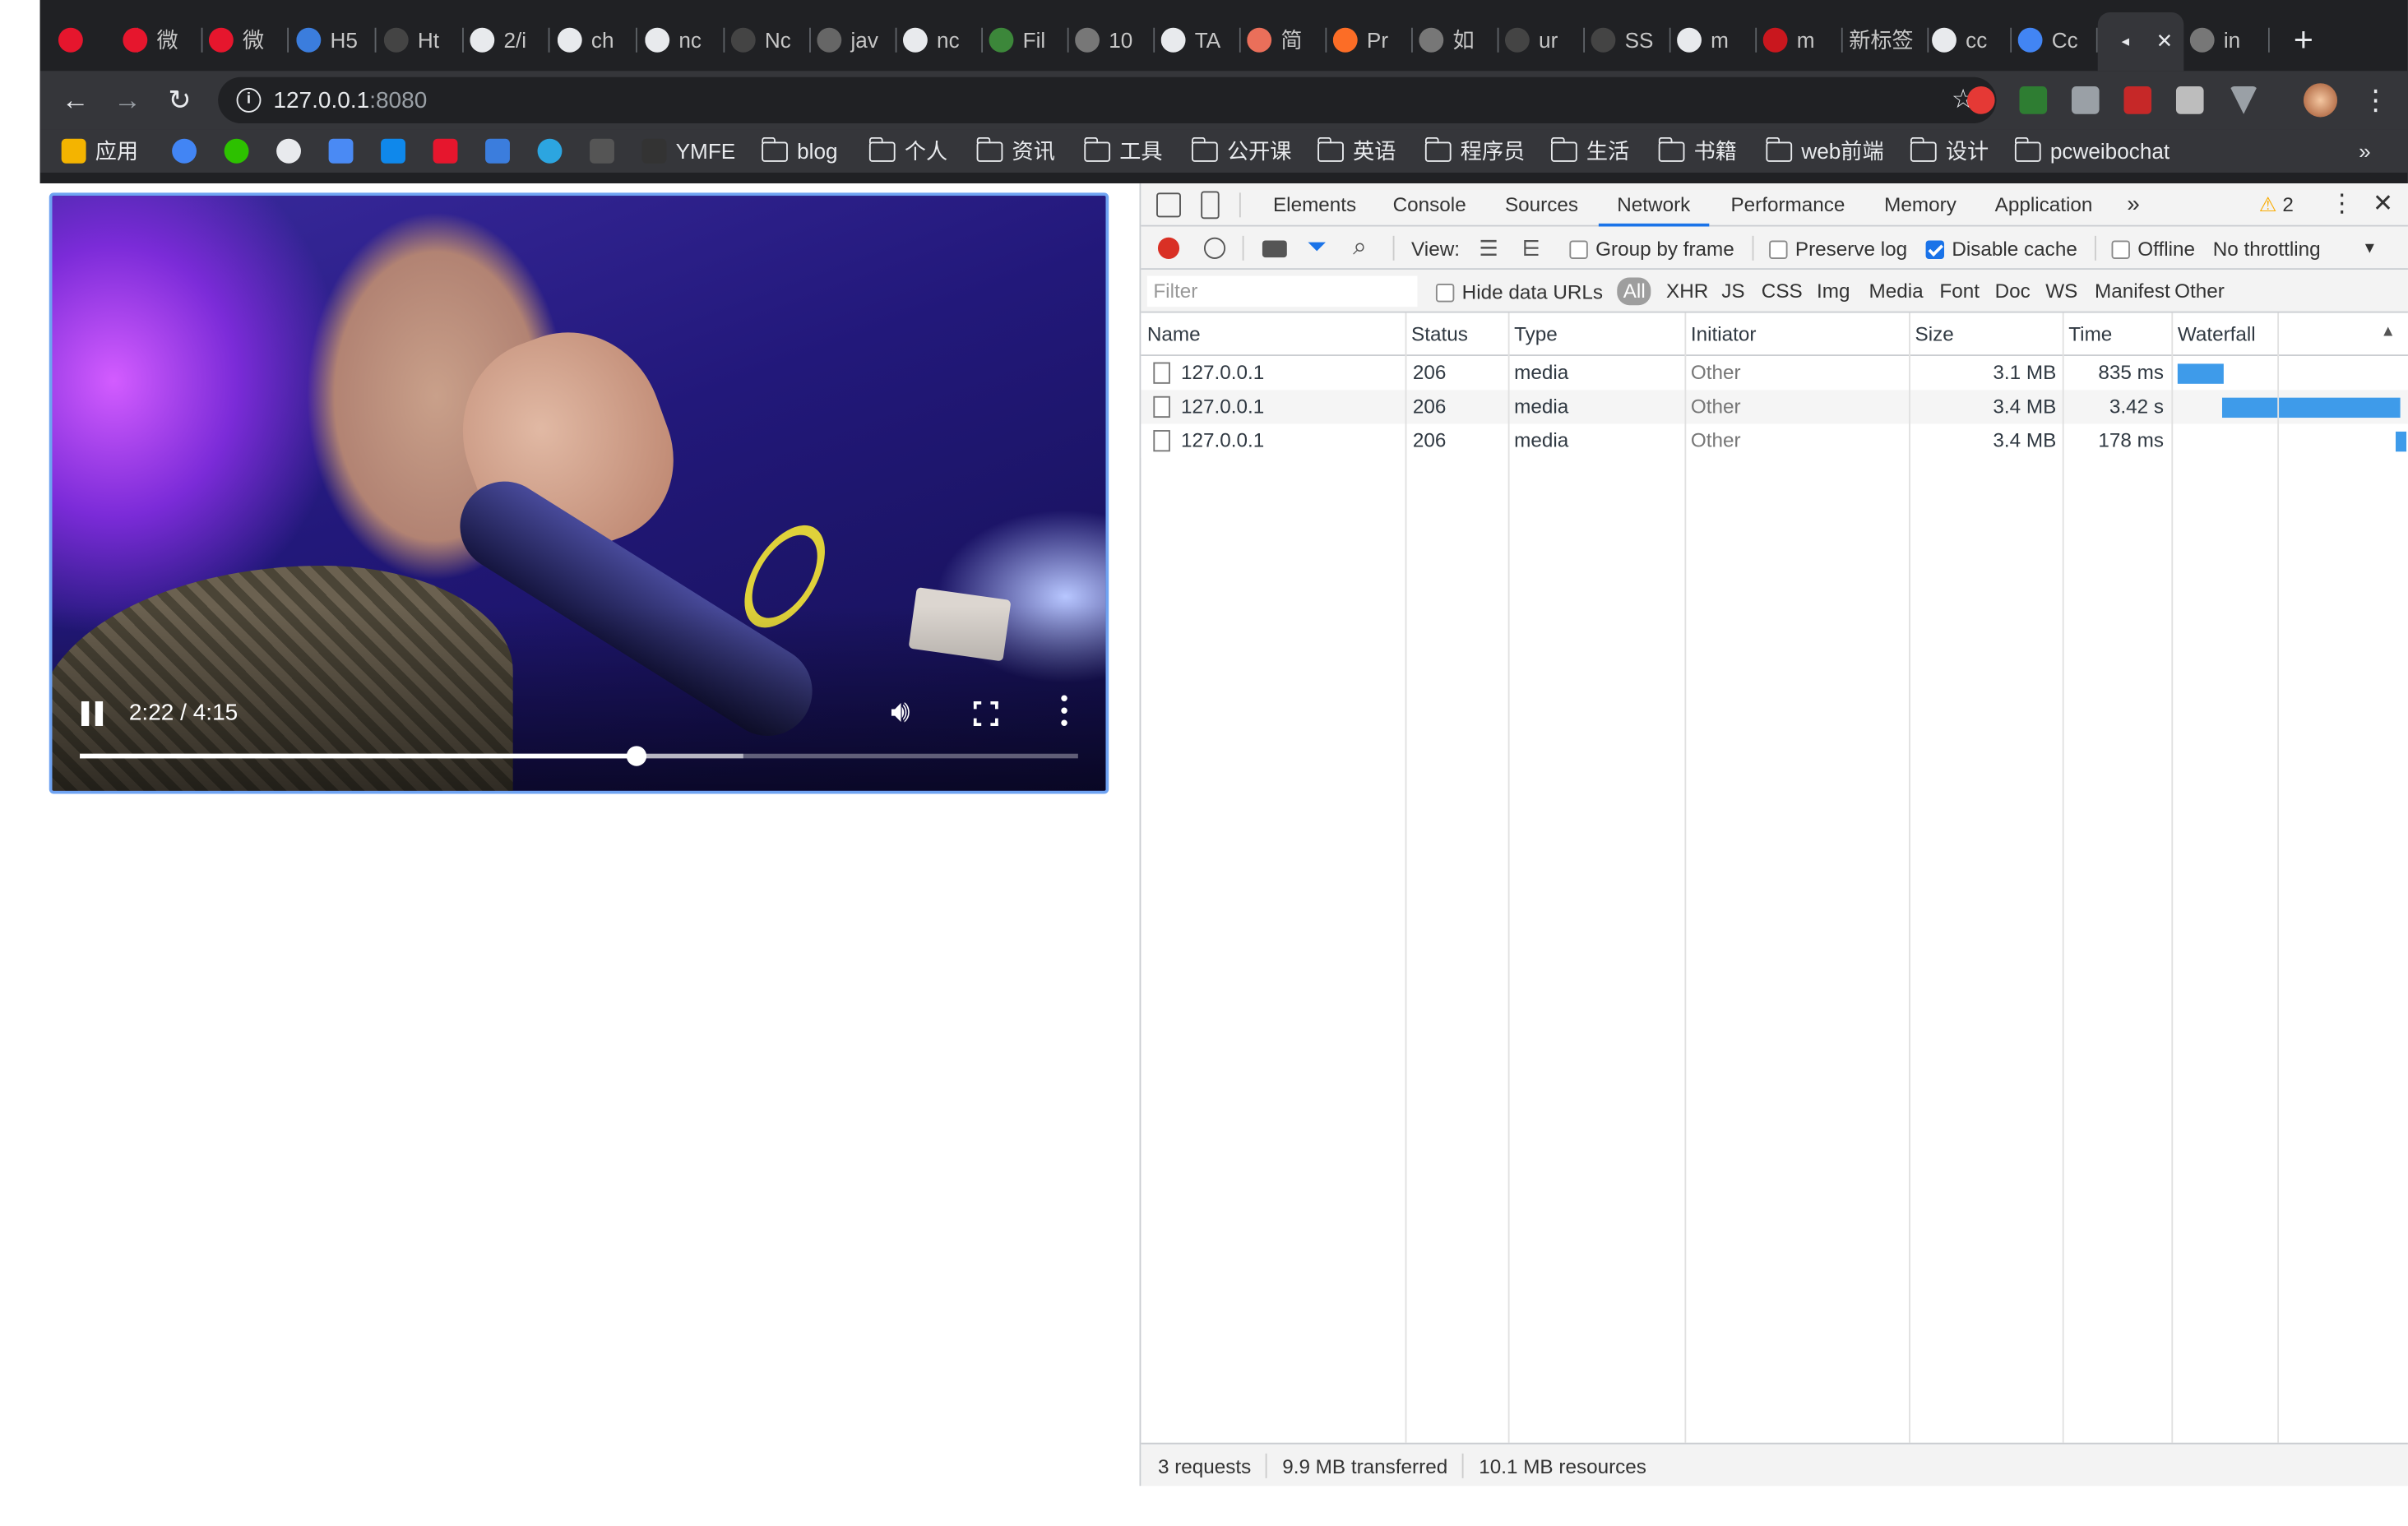 The width and height of the screenshot is (2408, 1526). I want to click on bookmark-item: web前端, so click(1825, 150).